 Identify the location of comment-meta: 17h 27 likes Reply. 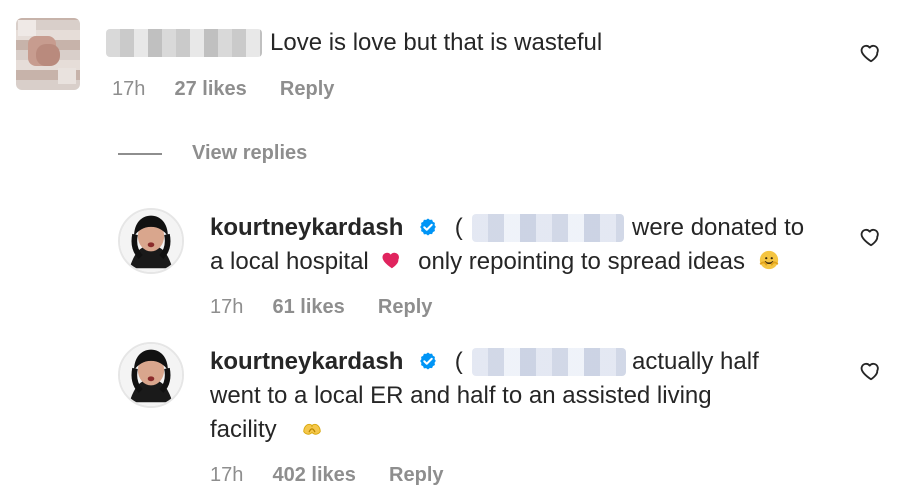
(223, 89).